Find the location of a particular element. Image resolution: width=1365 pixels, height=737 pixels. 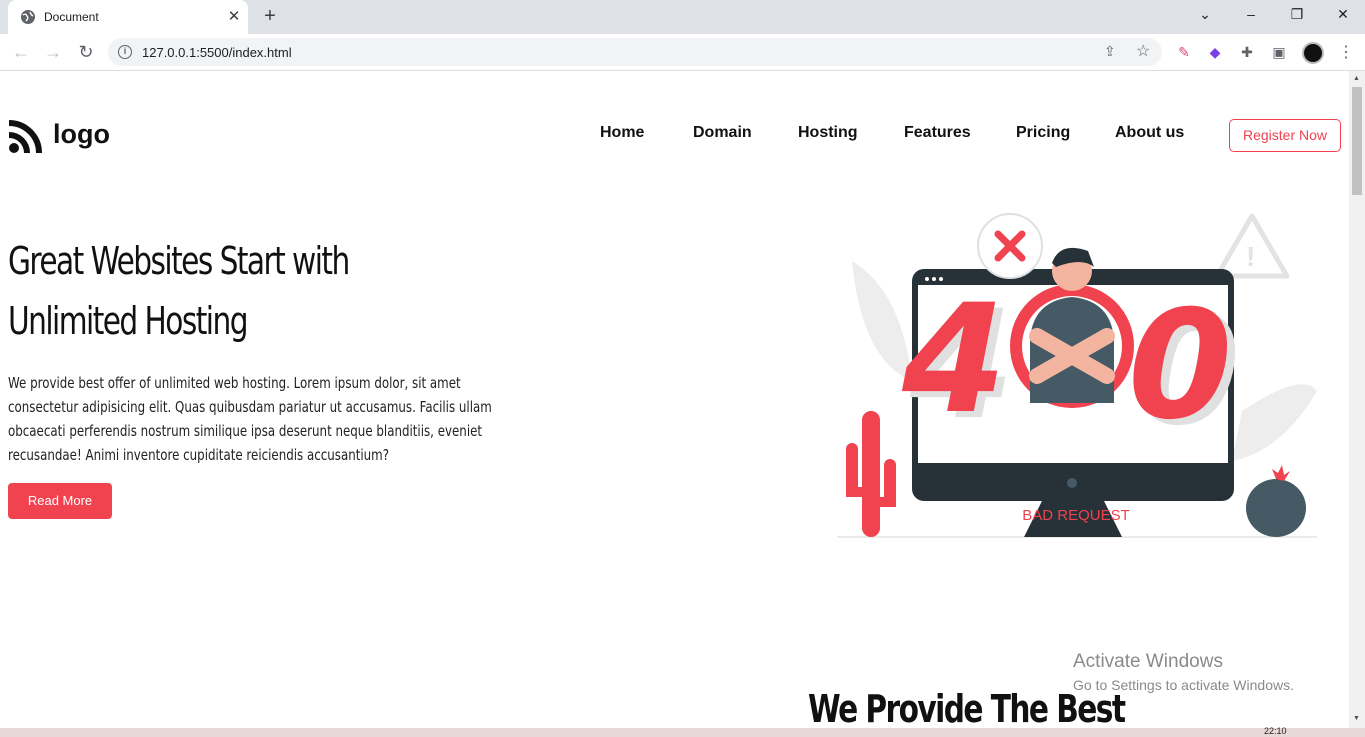

nav-features: Features is located at coordinates (937, 133).